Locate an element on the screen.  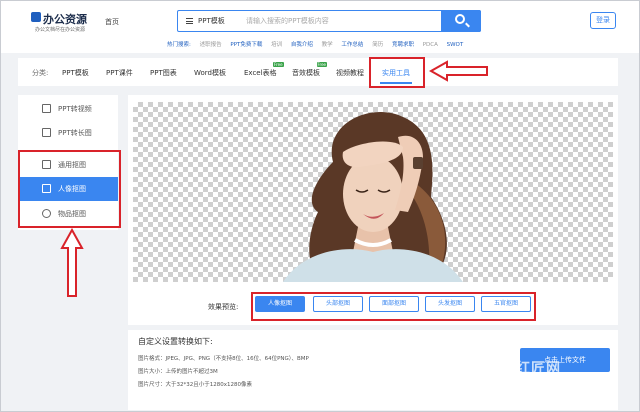
search-category-select: PPT模板 is located at coordinates (205, 21).